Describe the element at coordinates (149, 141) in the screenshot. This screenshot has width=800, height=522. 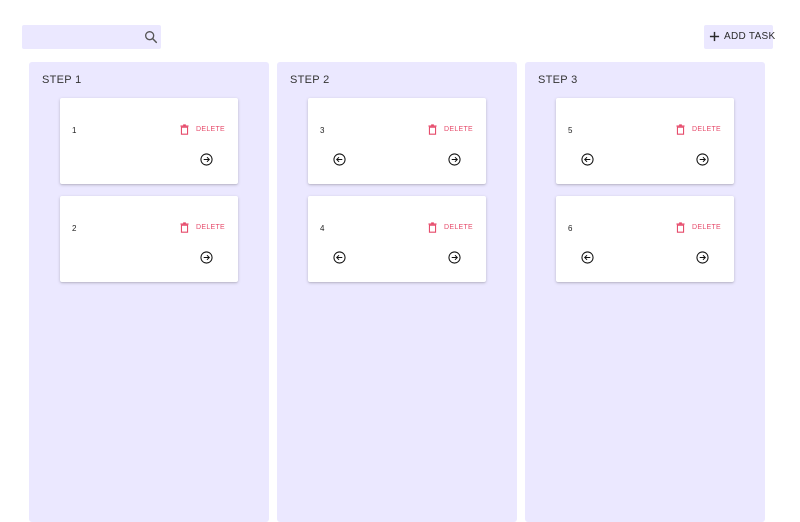
I see `task-card: 1 DELETE` at that location.